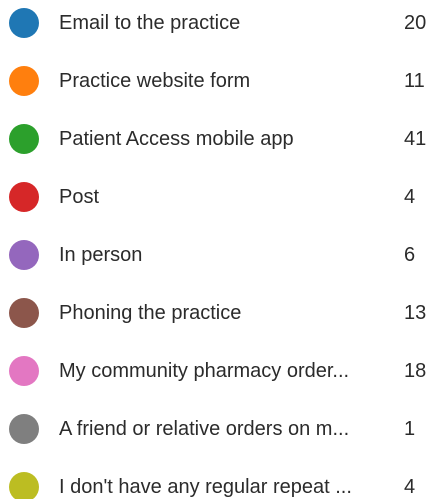 Image resolution: width=432 pixels, height=499 pixels. Describe the element at coordinates (216, 255) in the screenshot. I see `legend-item-in-person: In person 6` at that location.